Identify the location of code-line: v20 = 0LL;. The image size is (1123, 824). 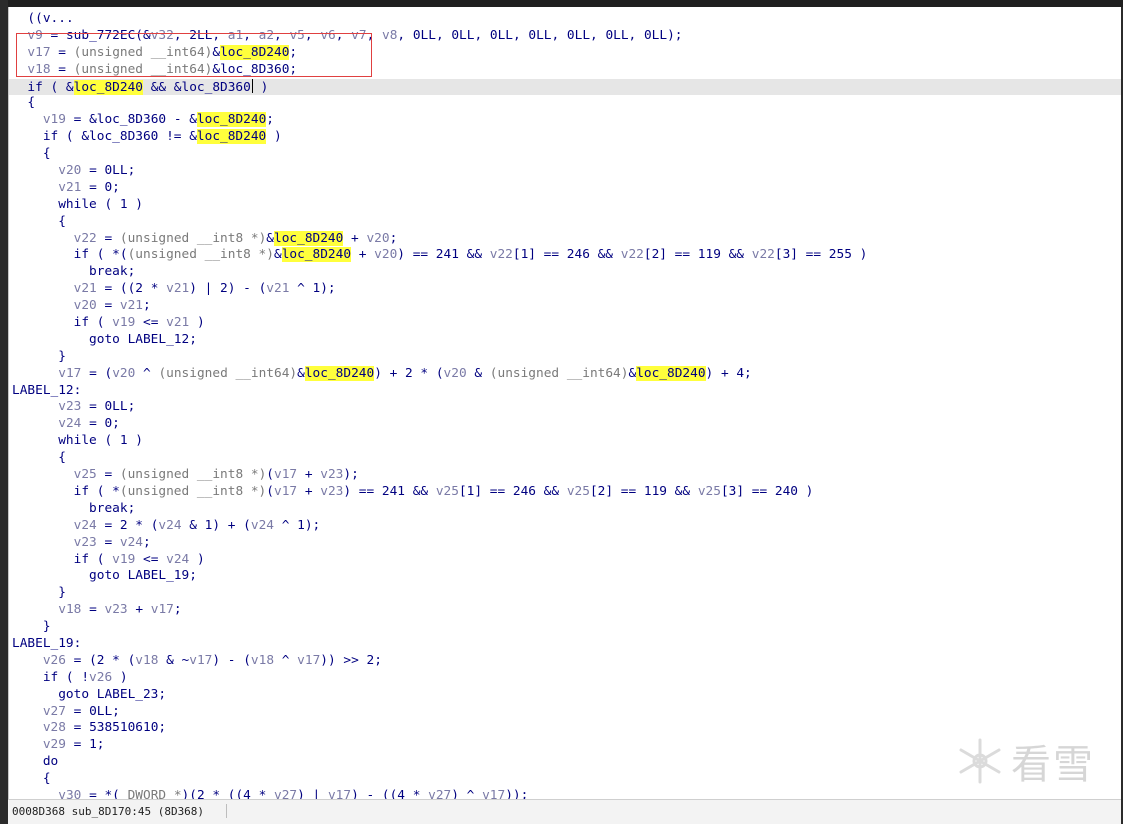
(565, 171).